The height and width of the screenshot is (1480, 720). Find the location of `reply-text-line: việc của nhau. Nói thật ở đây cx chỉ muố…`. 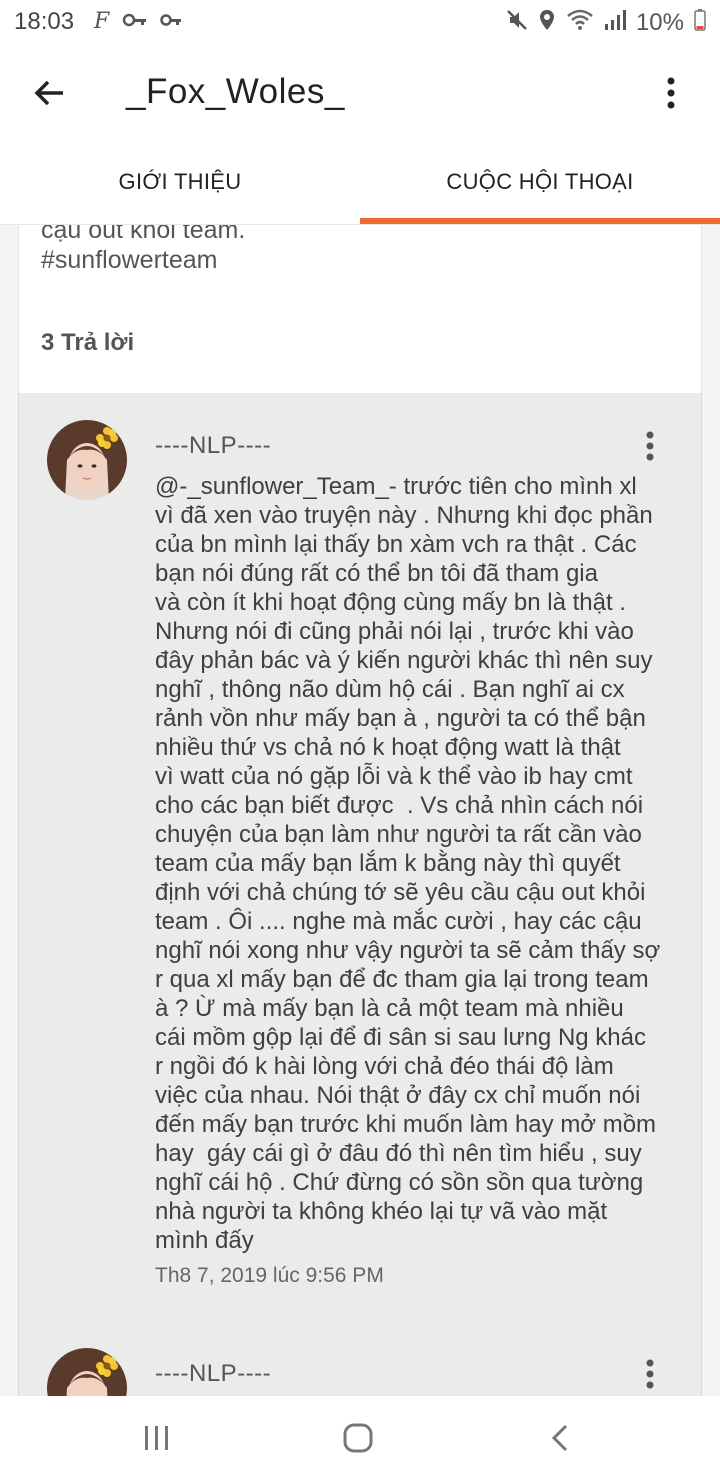

reply-text-line: việc của nhau. Nói thật ở đây cx chỉ muố… is located at coordinates (398, 1095).